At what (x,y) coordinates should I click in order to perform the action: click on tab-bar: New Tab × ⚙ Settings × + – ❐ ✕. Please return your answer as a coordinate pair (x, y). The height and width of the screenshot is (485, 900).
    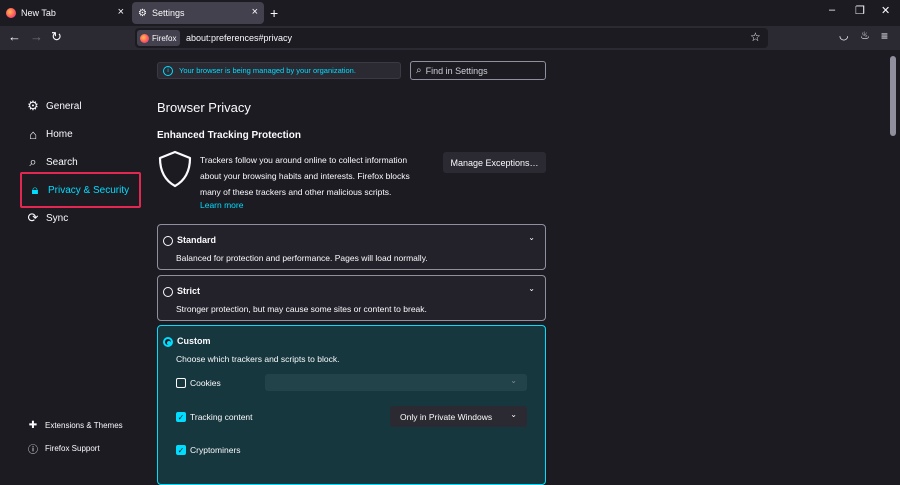
    Looking at the image, I should click on (450, 13).